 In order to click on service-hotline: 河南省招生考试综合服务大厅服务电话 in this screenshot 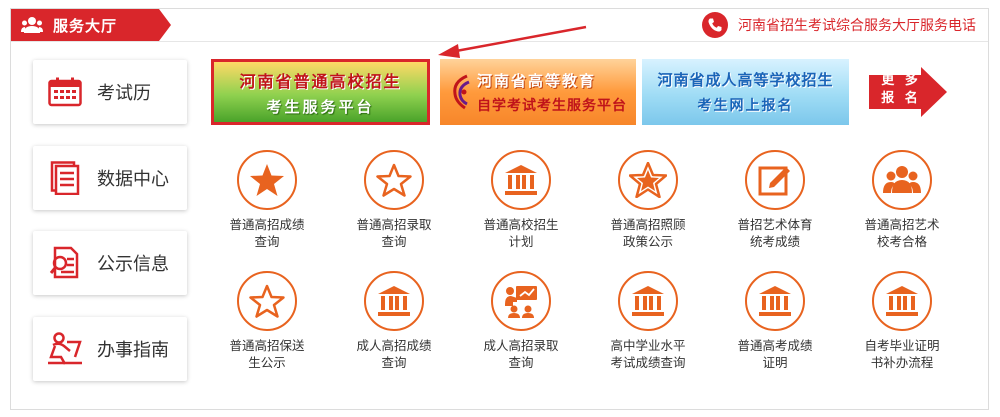, I will do `click(839, 25)`.